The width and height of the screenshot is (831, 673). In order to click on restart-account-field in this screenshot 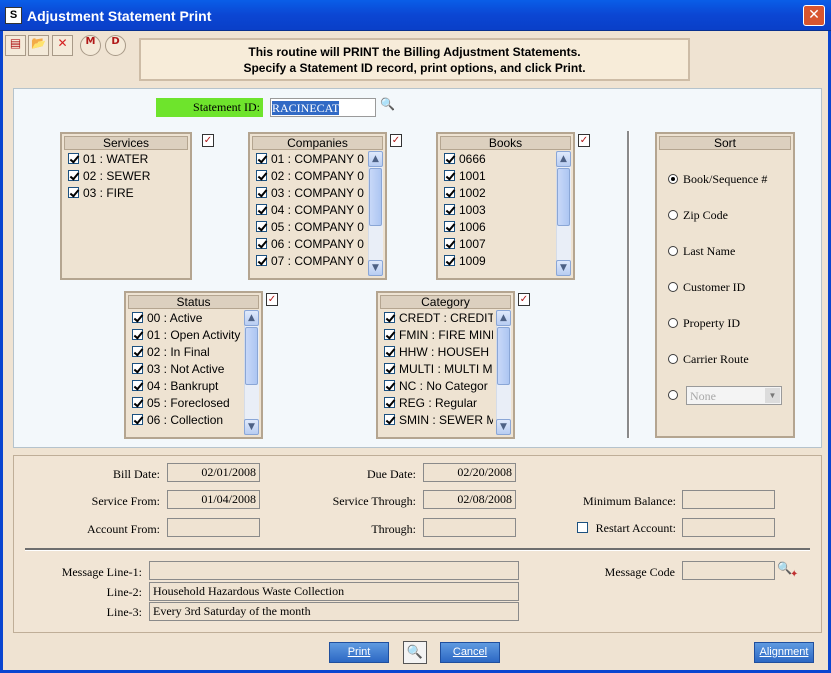, I will do `click(728, 527)`.